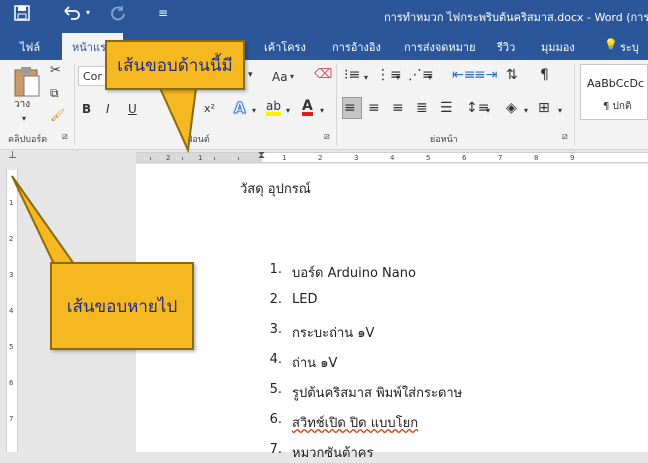 The width and height of the screenshot is (648, 463). Describe the element at coordinates (275, 299) in the screenshot. I see `list-number: 2.` at that location.